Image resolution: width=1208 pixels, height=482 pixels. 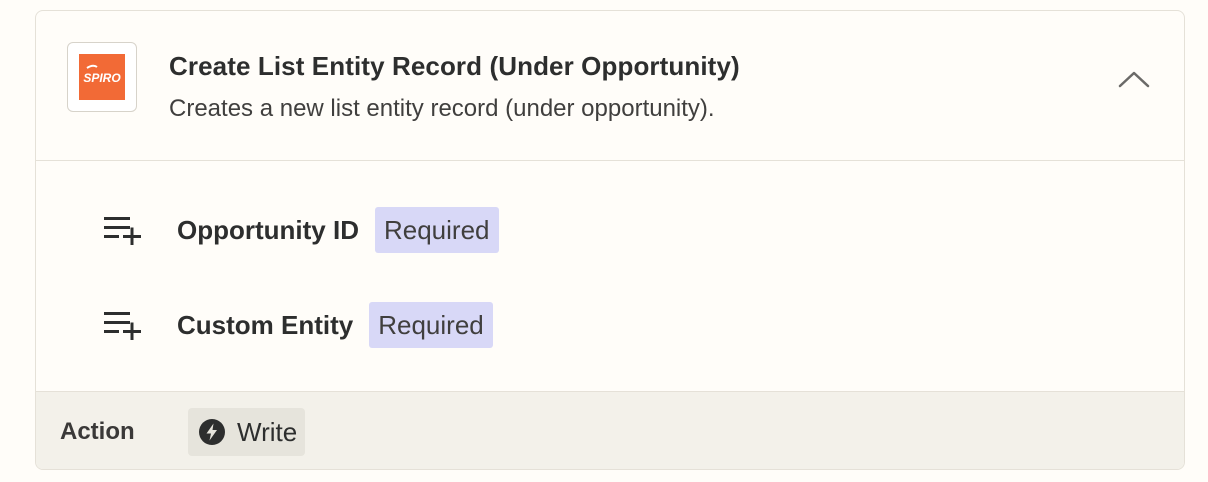 I want to click on field-label: Opportunity ID, so click(x=268, y=229).